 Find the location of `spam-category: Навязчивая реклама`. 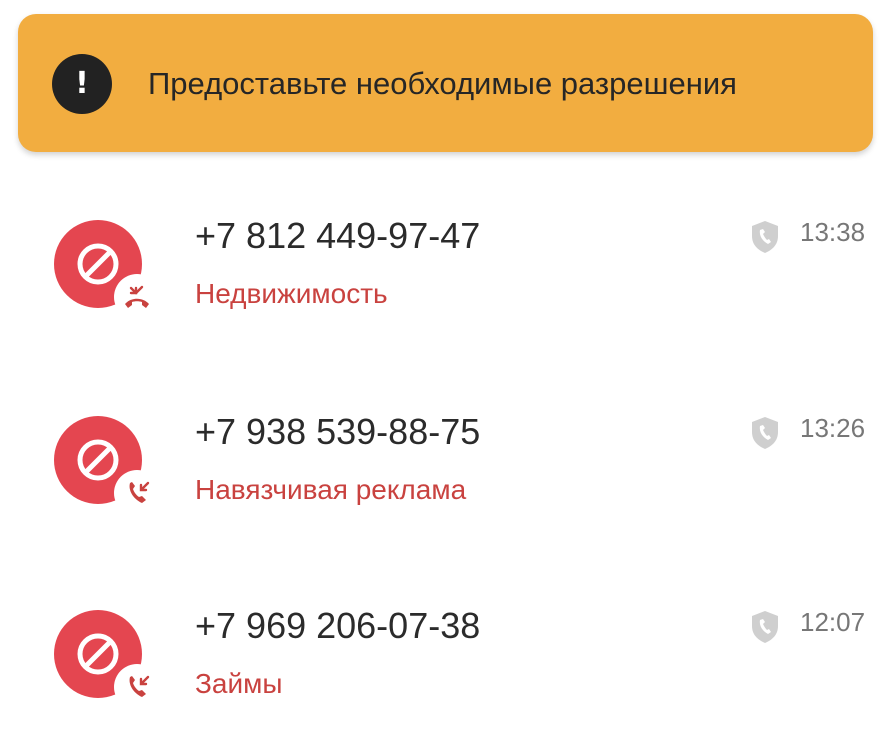

spam-category: Навязчивая реклама is located at coordinates (331, 489).